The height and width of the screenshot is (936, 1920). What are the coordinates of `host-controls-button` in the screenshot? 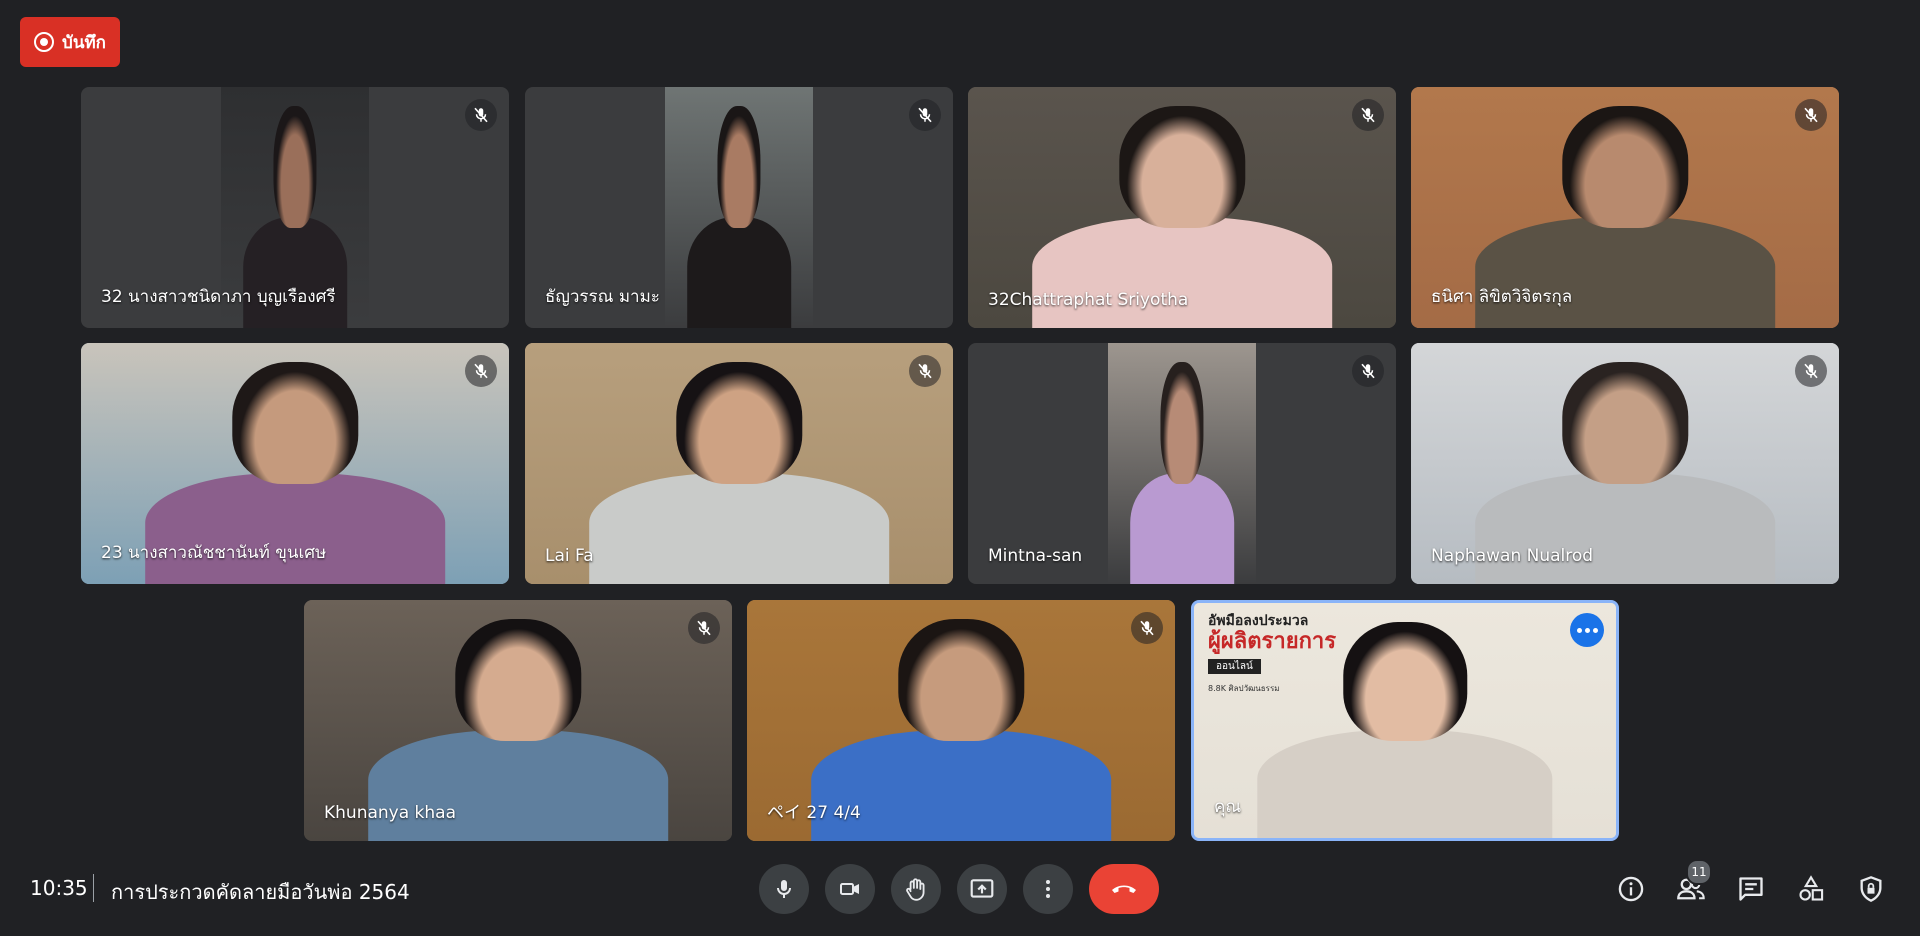 It's located at (1871, 889).